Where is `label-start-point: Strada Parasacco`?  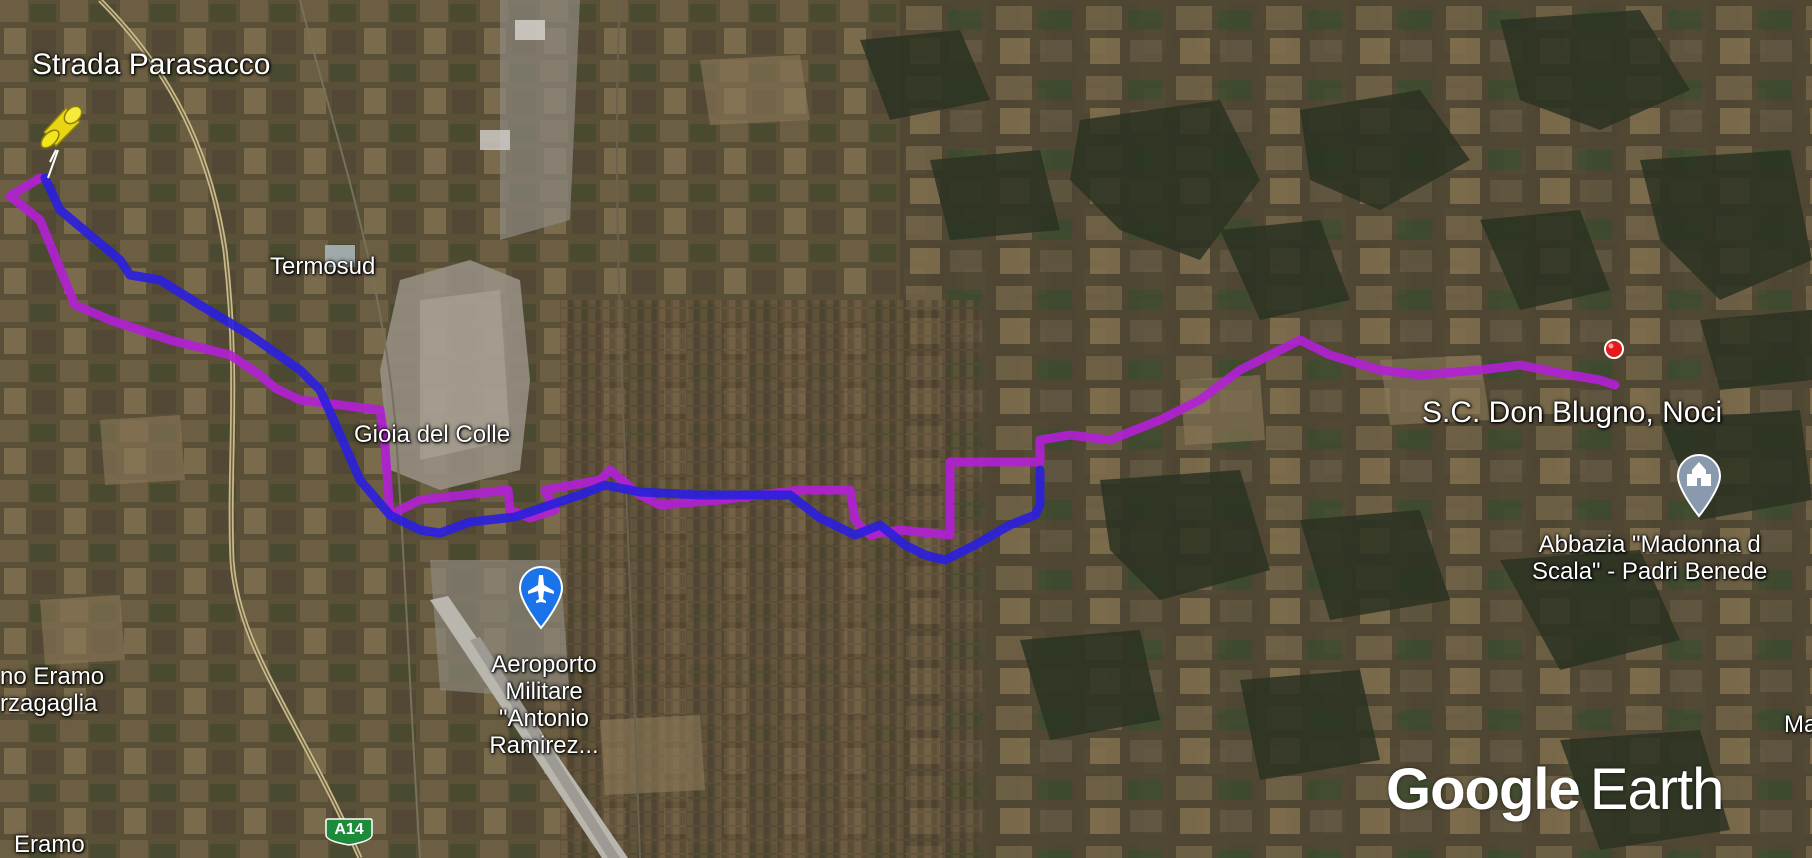
label-start-point: Strada Parasacco is located at coordinates (151, 65).